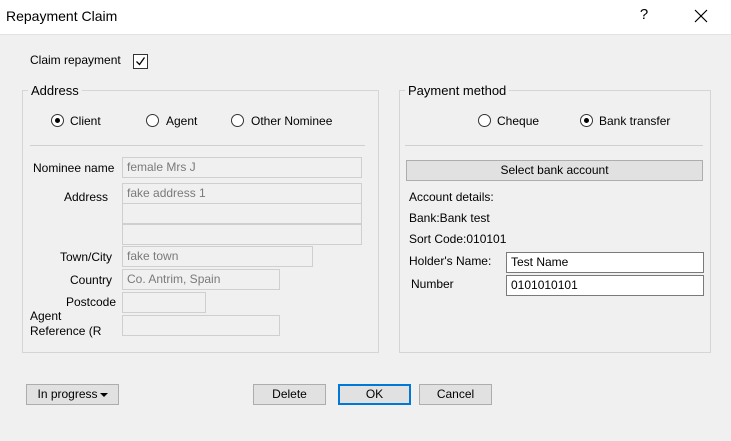 Image resolution: width=731 pixels, height=441 pixels. Describe the element at coordinates (91, 302) in the screenshot. I see `postcode-label: Postcode` at that location.